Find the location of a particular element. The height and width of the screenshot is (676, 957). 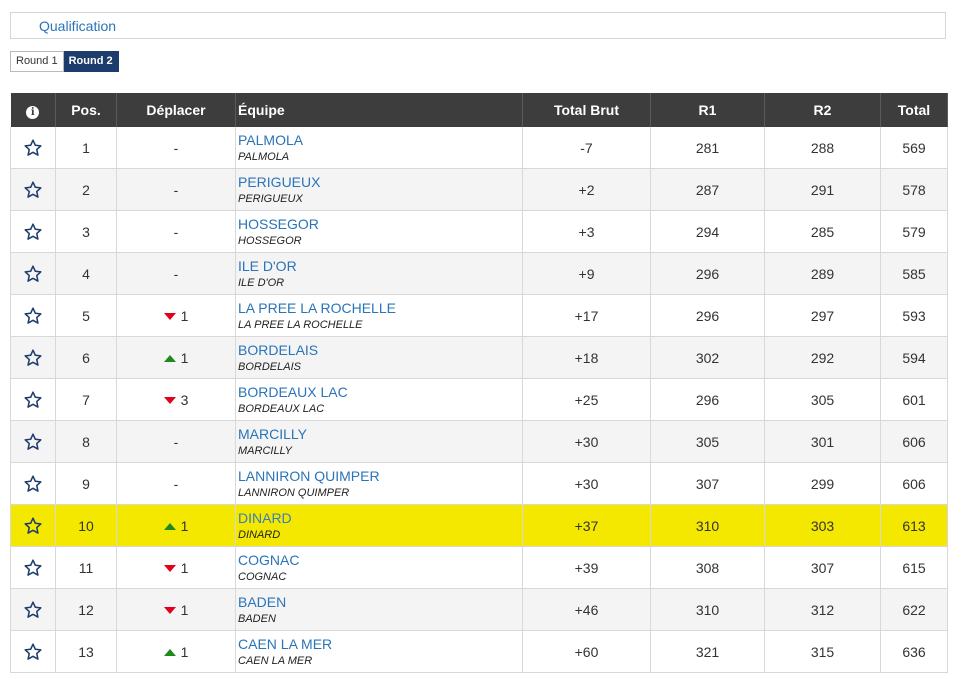

club-name: BORDEAUX LAC is located at coordinates (281, 408).